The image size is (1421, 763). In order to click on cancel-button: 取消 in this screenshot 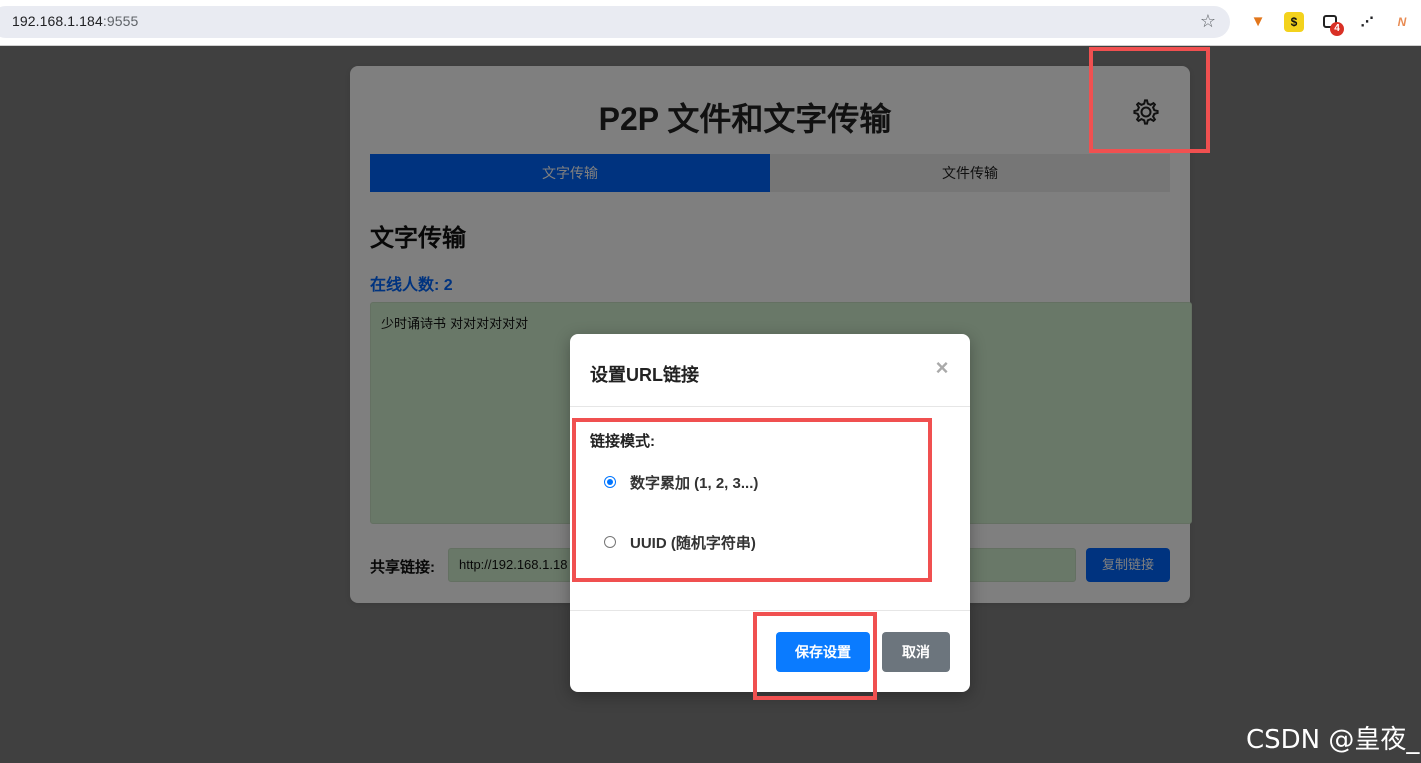, I will do `click(916, 652)`.